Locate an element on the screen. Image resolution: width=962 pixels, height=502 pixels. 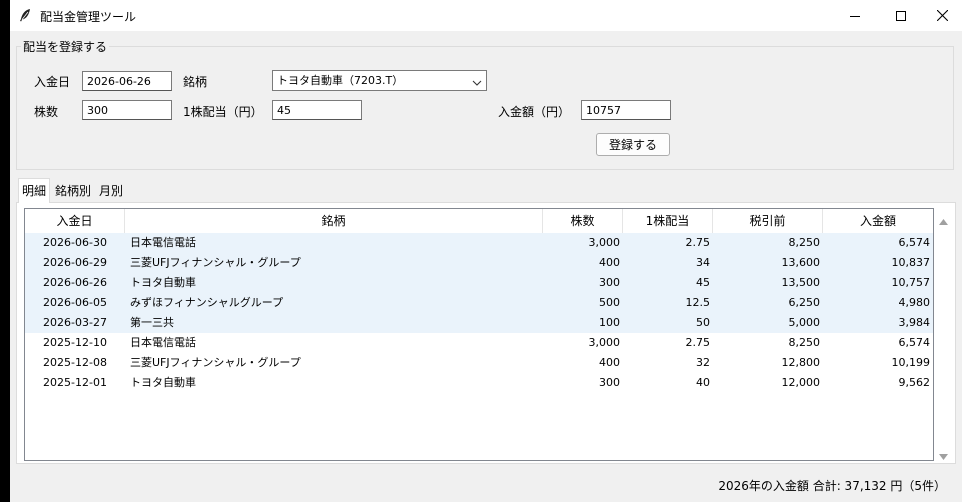
column-header-shares: 株数 is located at coordinates (583, 221).